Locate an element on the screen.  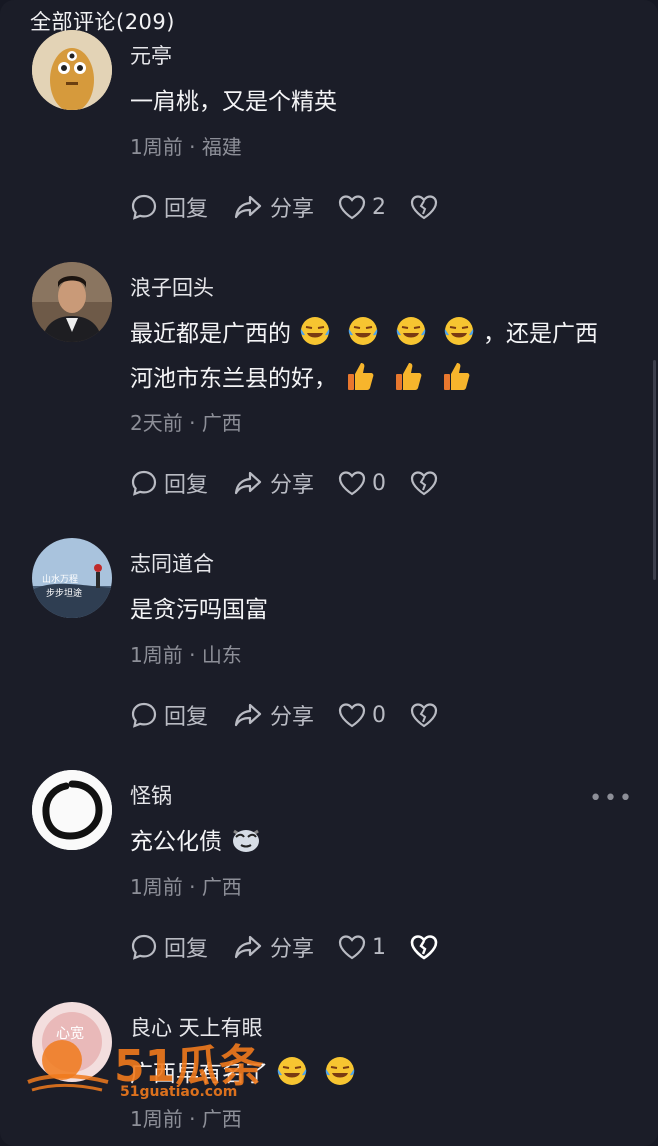
like-count: 1 is located at coordinates (379, 947).